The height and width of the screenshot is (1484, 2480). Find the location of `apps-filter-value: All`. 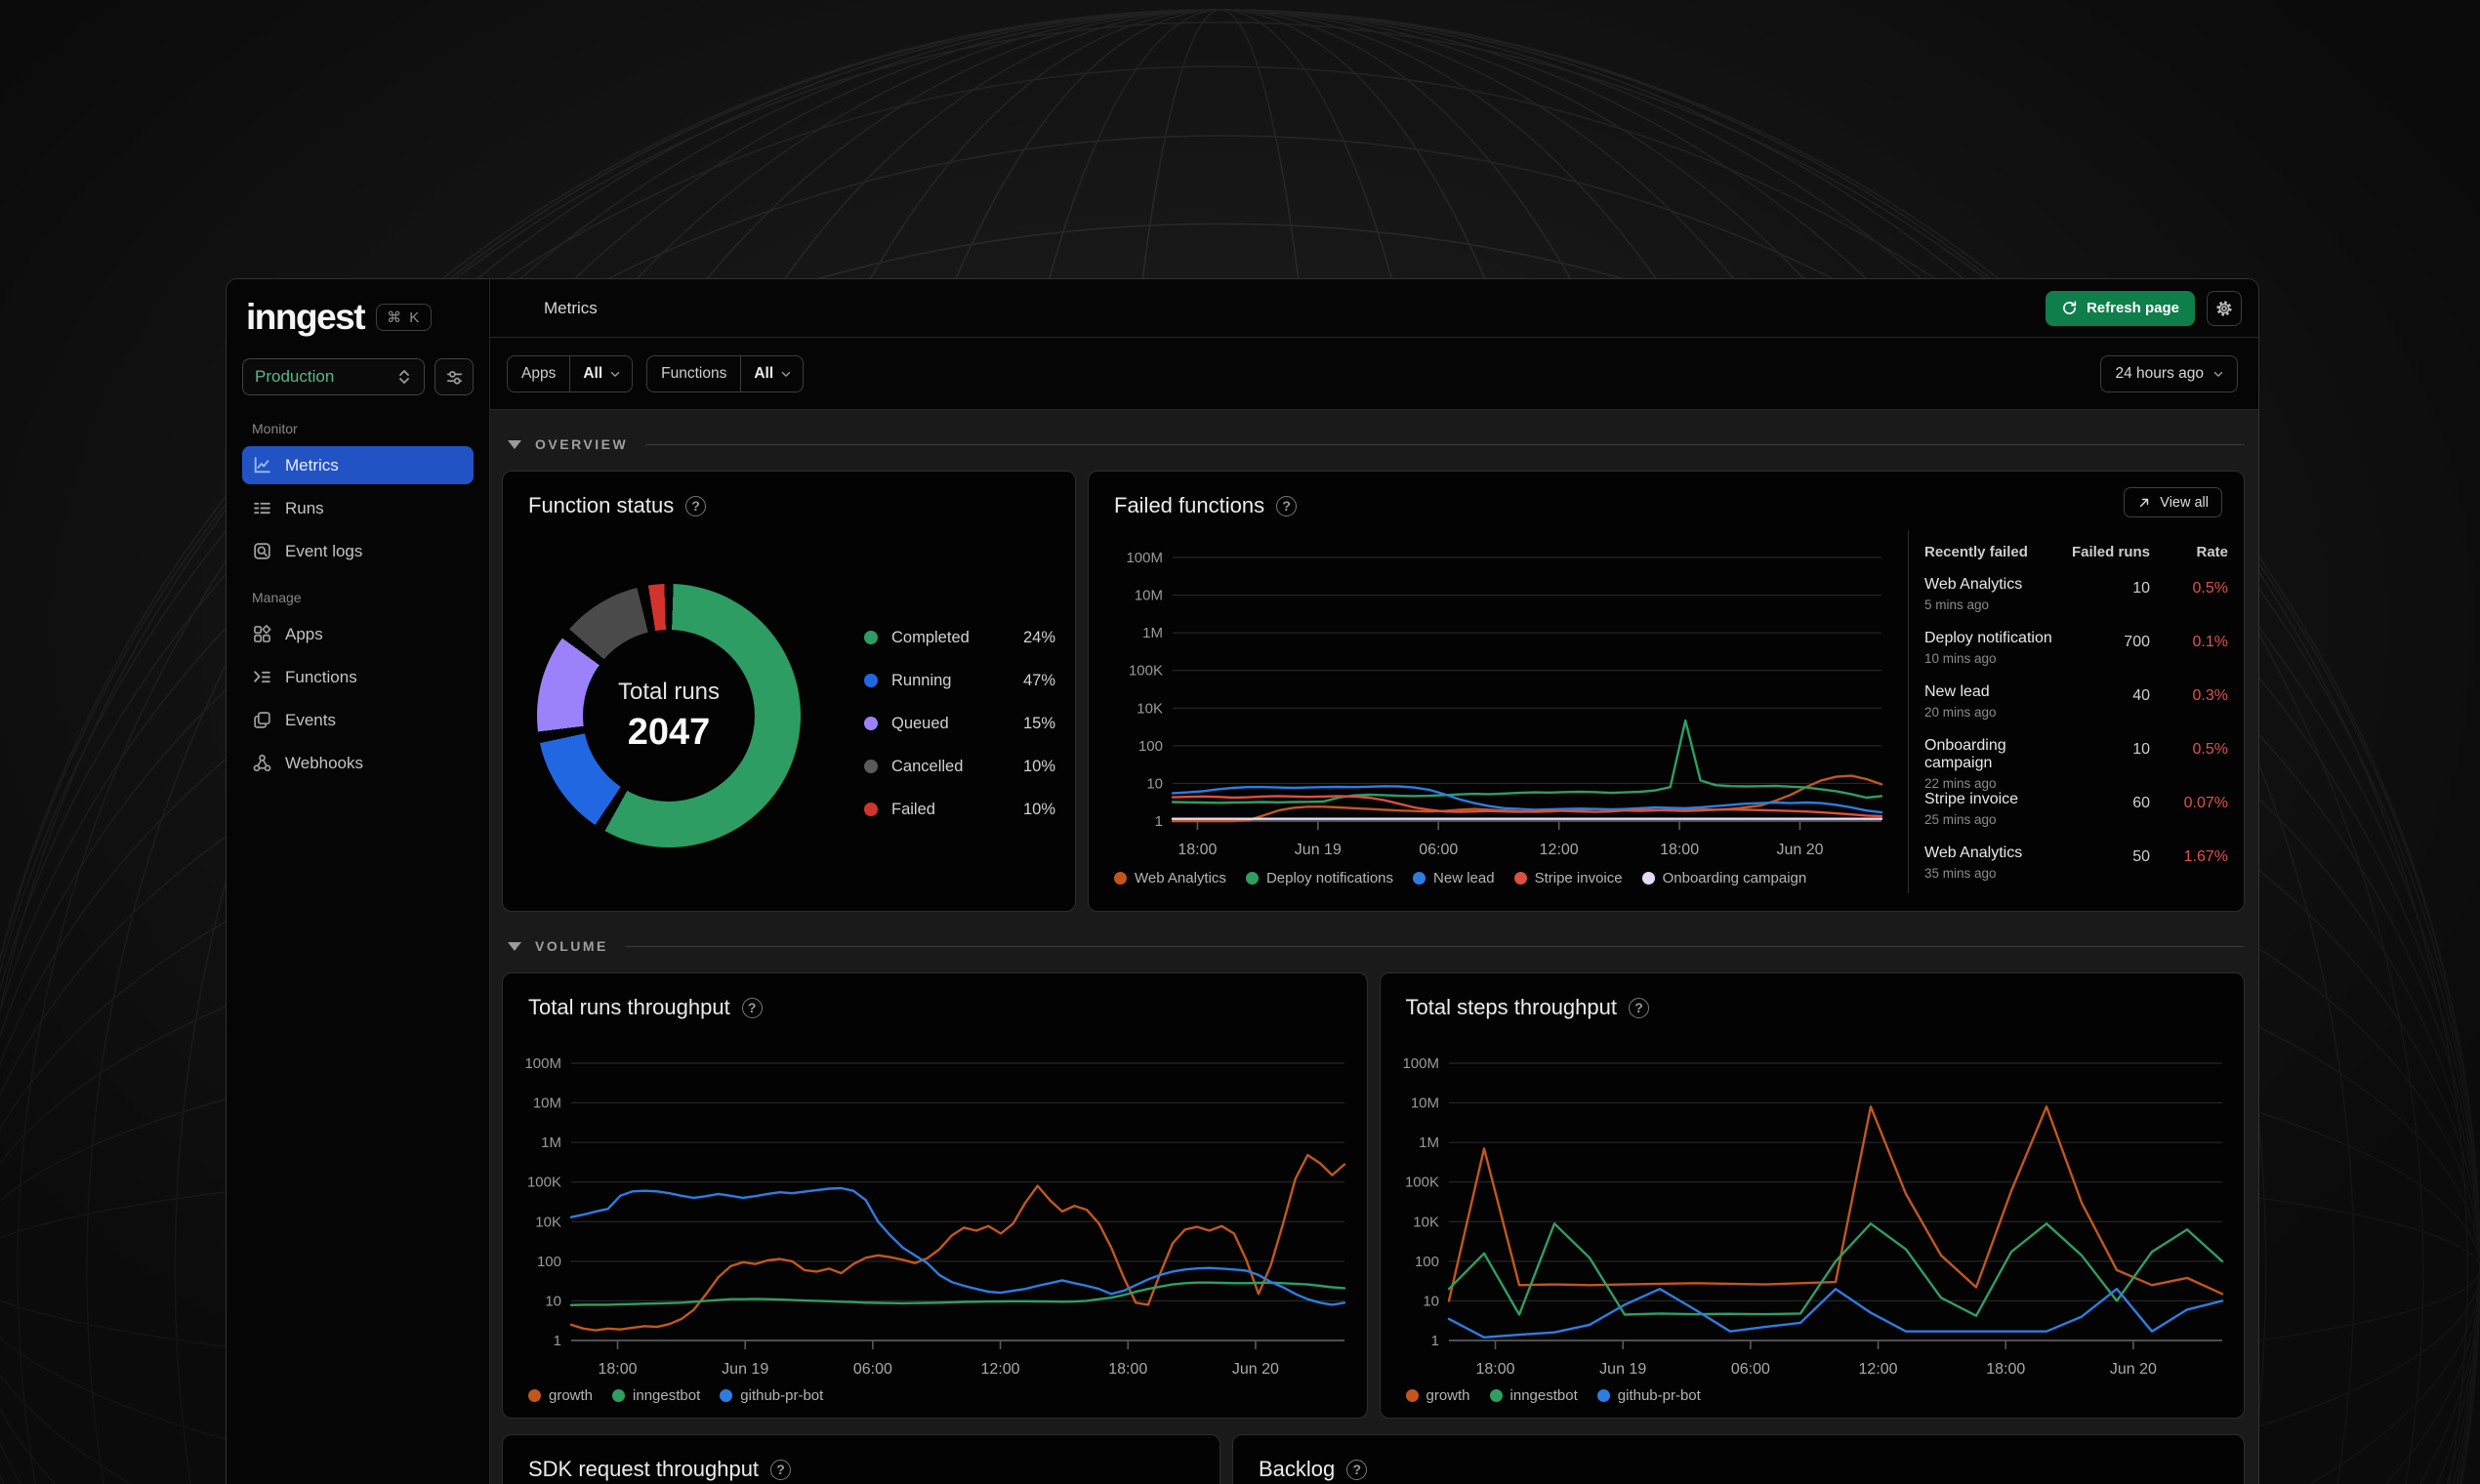

apps-filter-value: All is located at coordinates (593, 373).